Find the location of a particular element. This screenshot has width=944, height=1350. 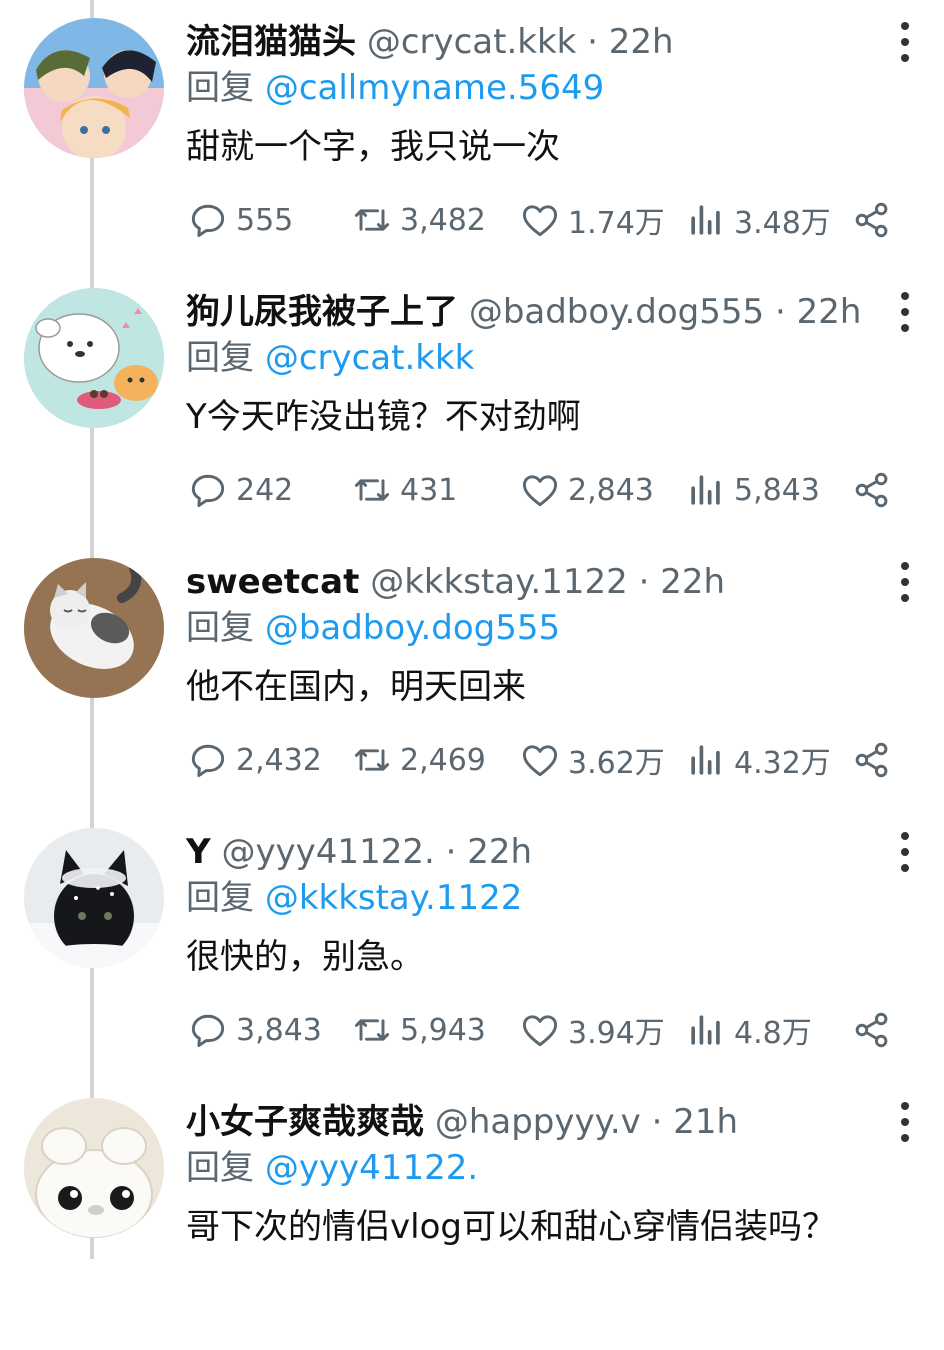

timestamp: 21h is located at coordinates (705, 1122).